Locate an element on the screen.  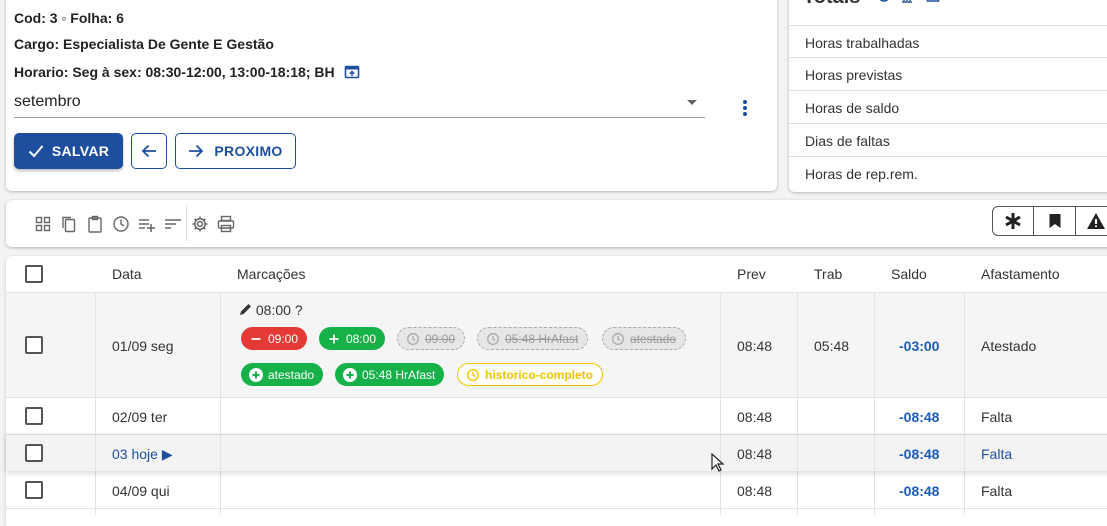
clock-icon is located at coordinates (121, 224).